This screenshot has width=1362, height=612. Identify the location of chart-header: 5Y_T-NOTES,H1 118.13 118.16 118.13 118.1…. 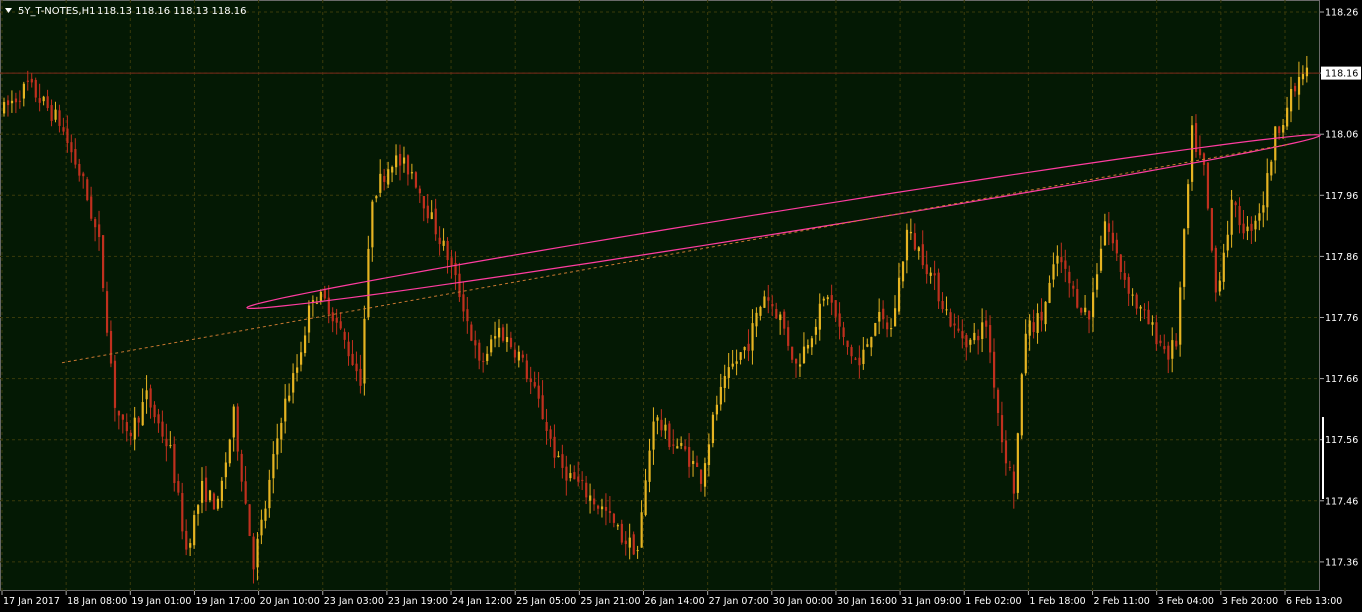
(126, 11).